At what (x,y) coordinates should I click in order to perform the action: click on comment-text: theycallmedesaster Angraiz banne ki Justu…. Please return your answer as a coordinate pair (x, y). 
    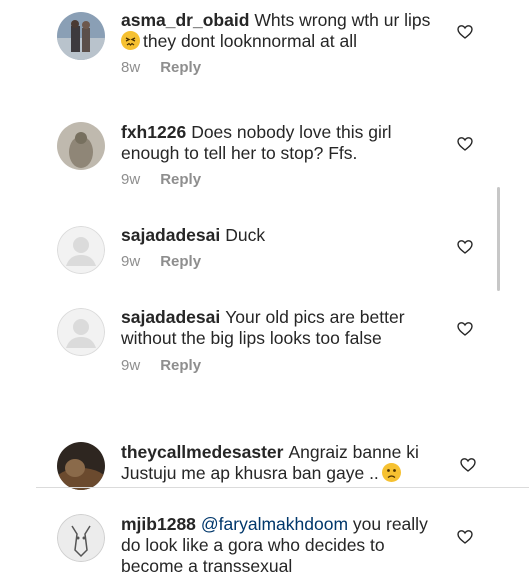
    Looking at the image, I should click on (270, 462).